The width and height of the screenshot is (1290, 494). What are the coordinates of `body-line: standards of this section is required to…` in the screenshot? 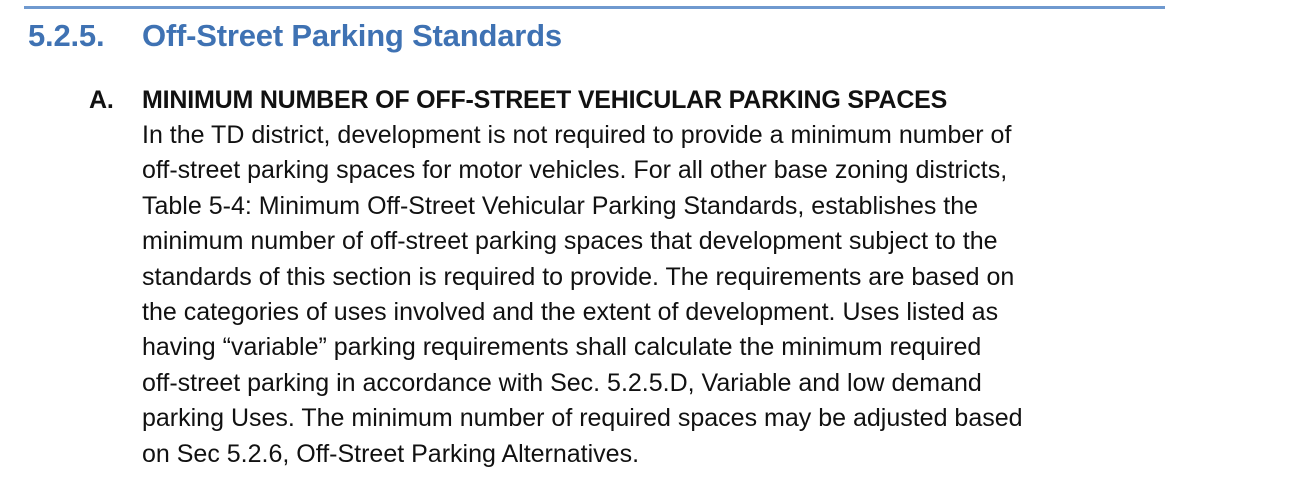 It's located at (578, 276).